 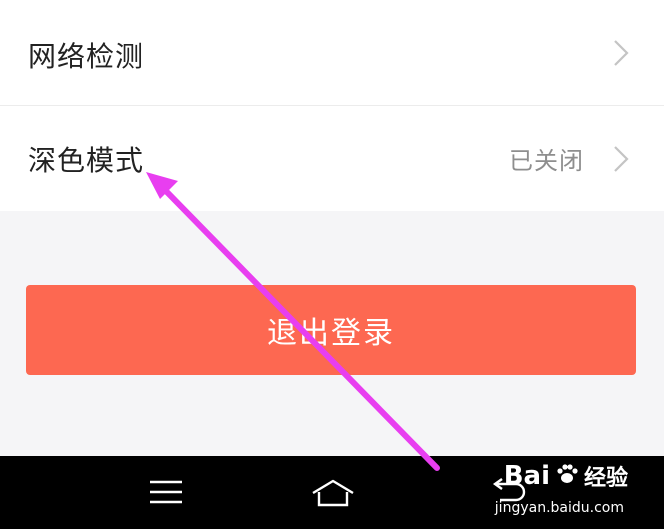 What do you see at coordinates (166, 492) in the screenshot?
I see `menu-icon` at bounding box center [166, 492].